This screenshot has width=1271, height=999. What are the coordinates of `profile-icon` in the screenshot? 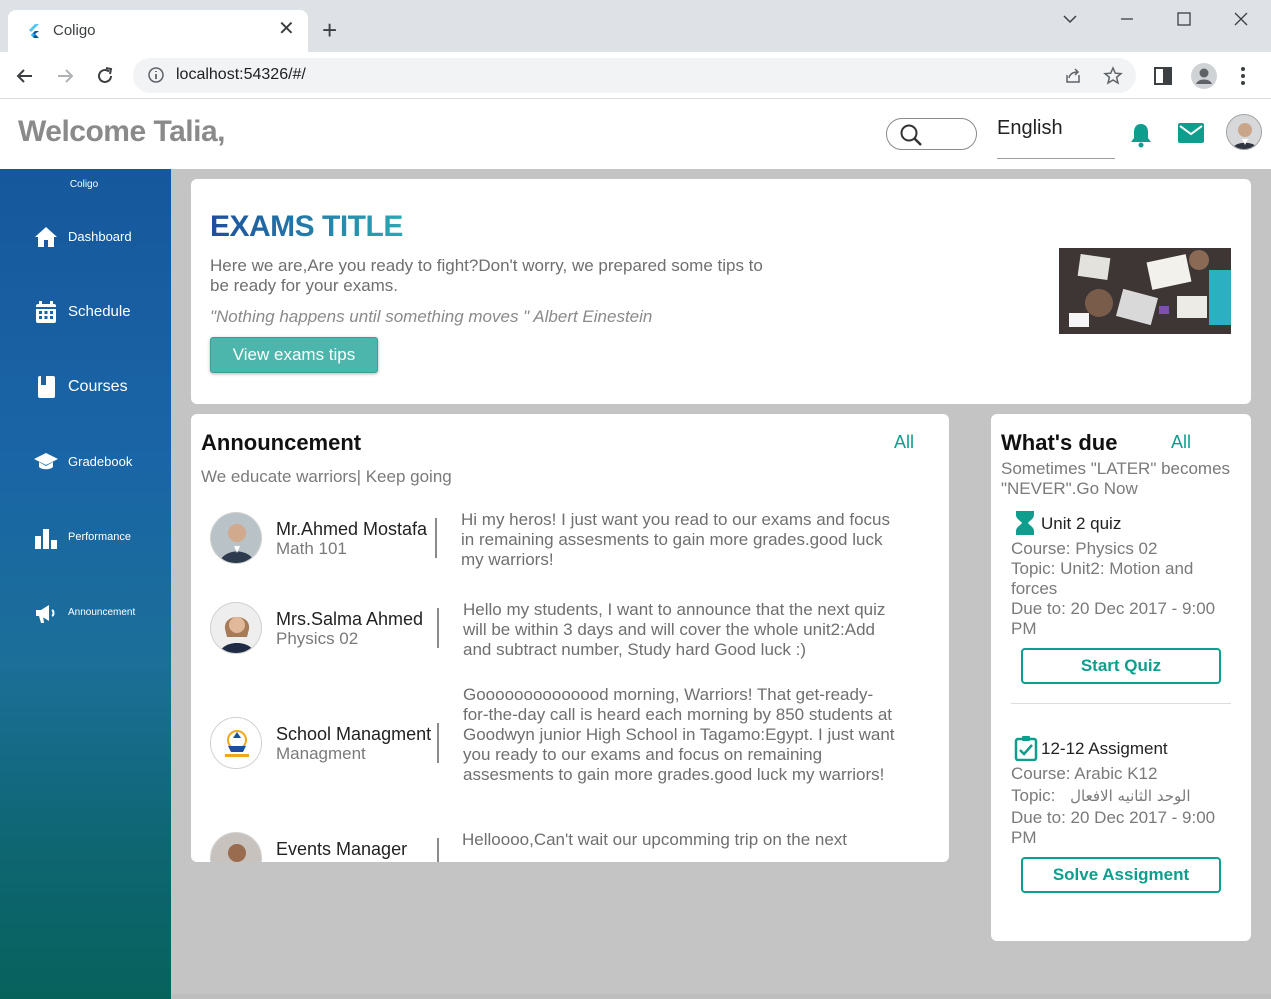 It's located at (1204, 76).